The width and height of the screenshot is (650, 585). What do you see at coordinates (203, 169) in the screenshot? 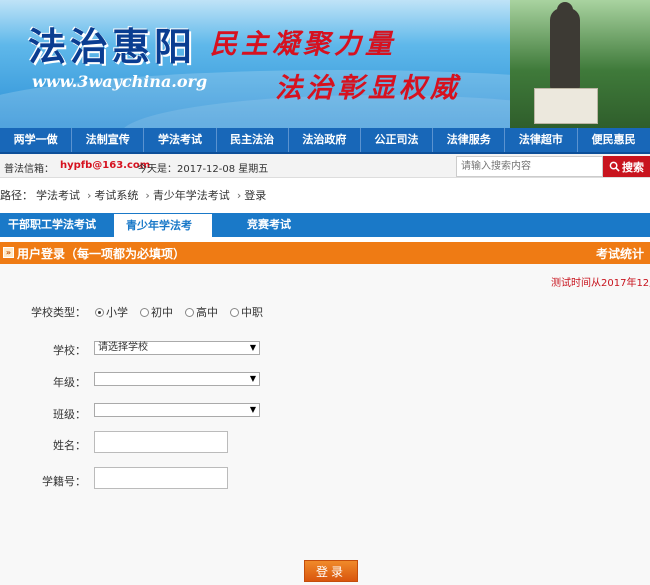
I see `today-date: 今天是：2017-12-08 星期五` at bounding box center [203, 169].